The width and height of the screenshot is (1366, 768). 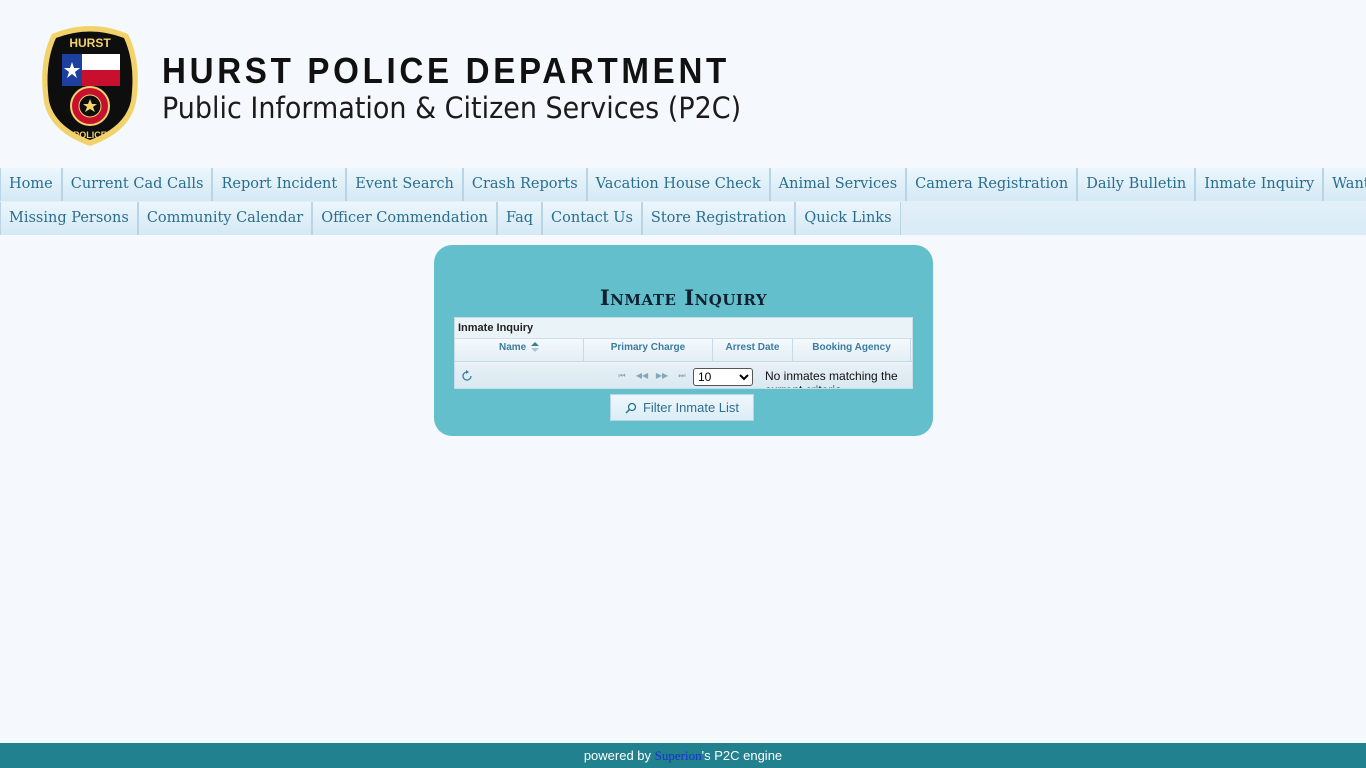 I want to click on nav-item-report-incident: Report Incident, so click(x=279, y=184).